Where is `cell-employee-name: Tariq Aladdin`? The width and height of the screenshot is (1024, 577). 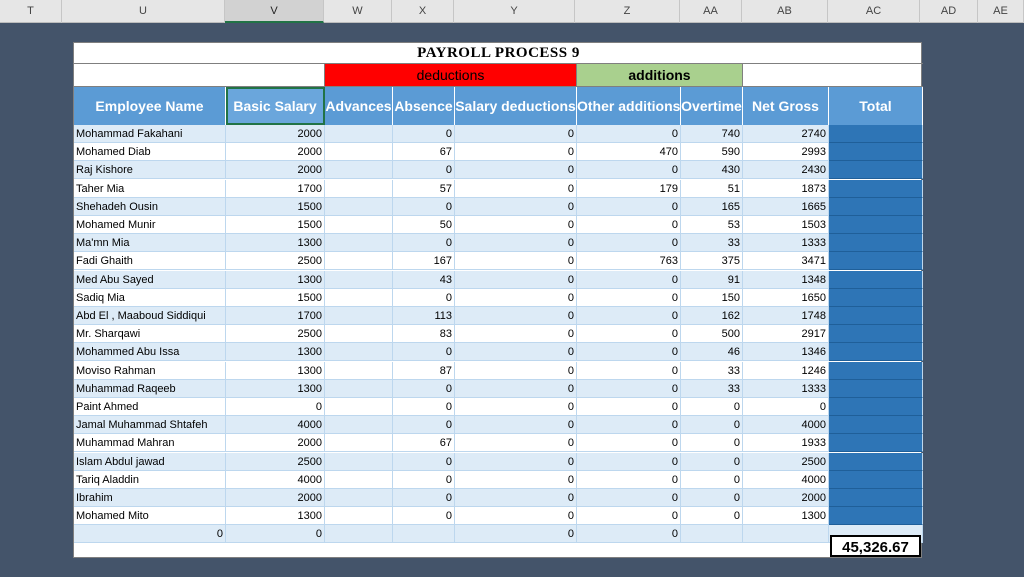 cell-employee-name: Tariq Aladdin is located at coordinates (150, 479).